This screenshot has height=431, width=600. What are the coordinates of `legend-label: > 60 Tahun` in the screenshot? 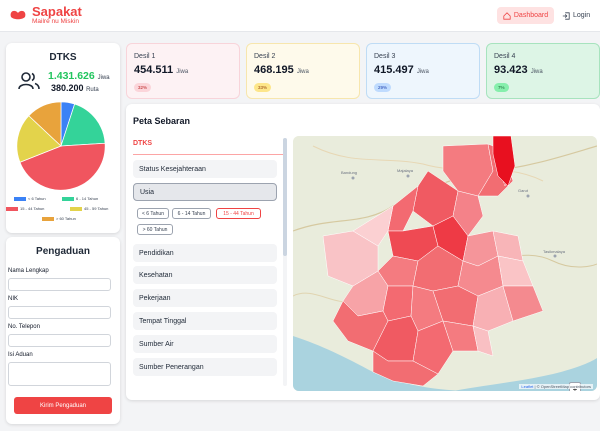 It's located at (66, 218).